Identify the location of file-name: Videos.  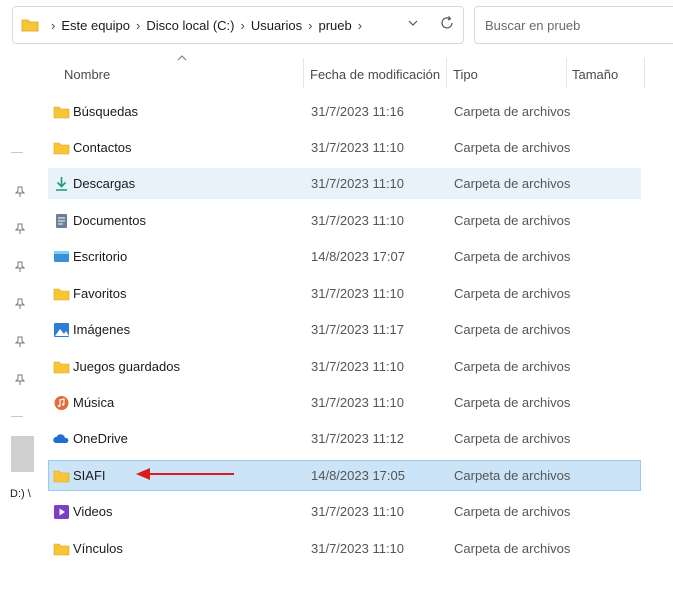
(93, 511).